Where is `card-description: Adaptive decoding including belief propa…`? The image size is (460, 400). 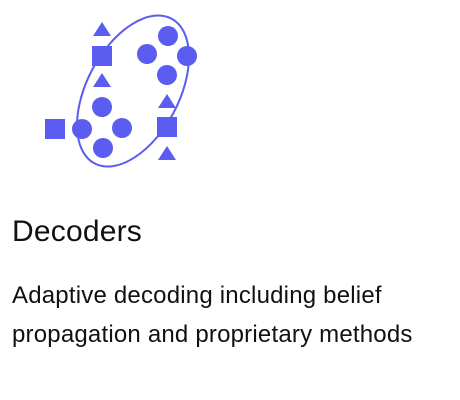
card-description: Adaptive decoding including belief propa… is located at coordinates (212, 315).